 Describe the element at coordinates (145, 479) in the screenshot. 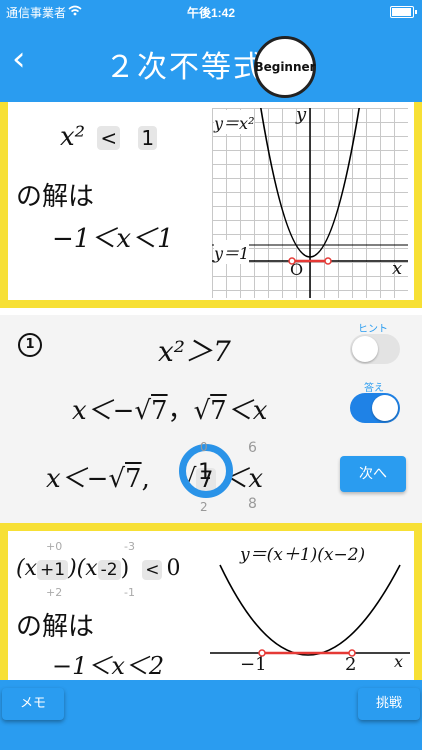

I see `input-sep: ,` at that location.